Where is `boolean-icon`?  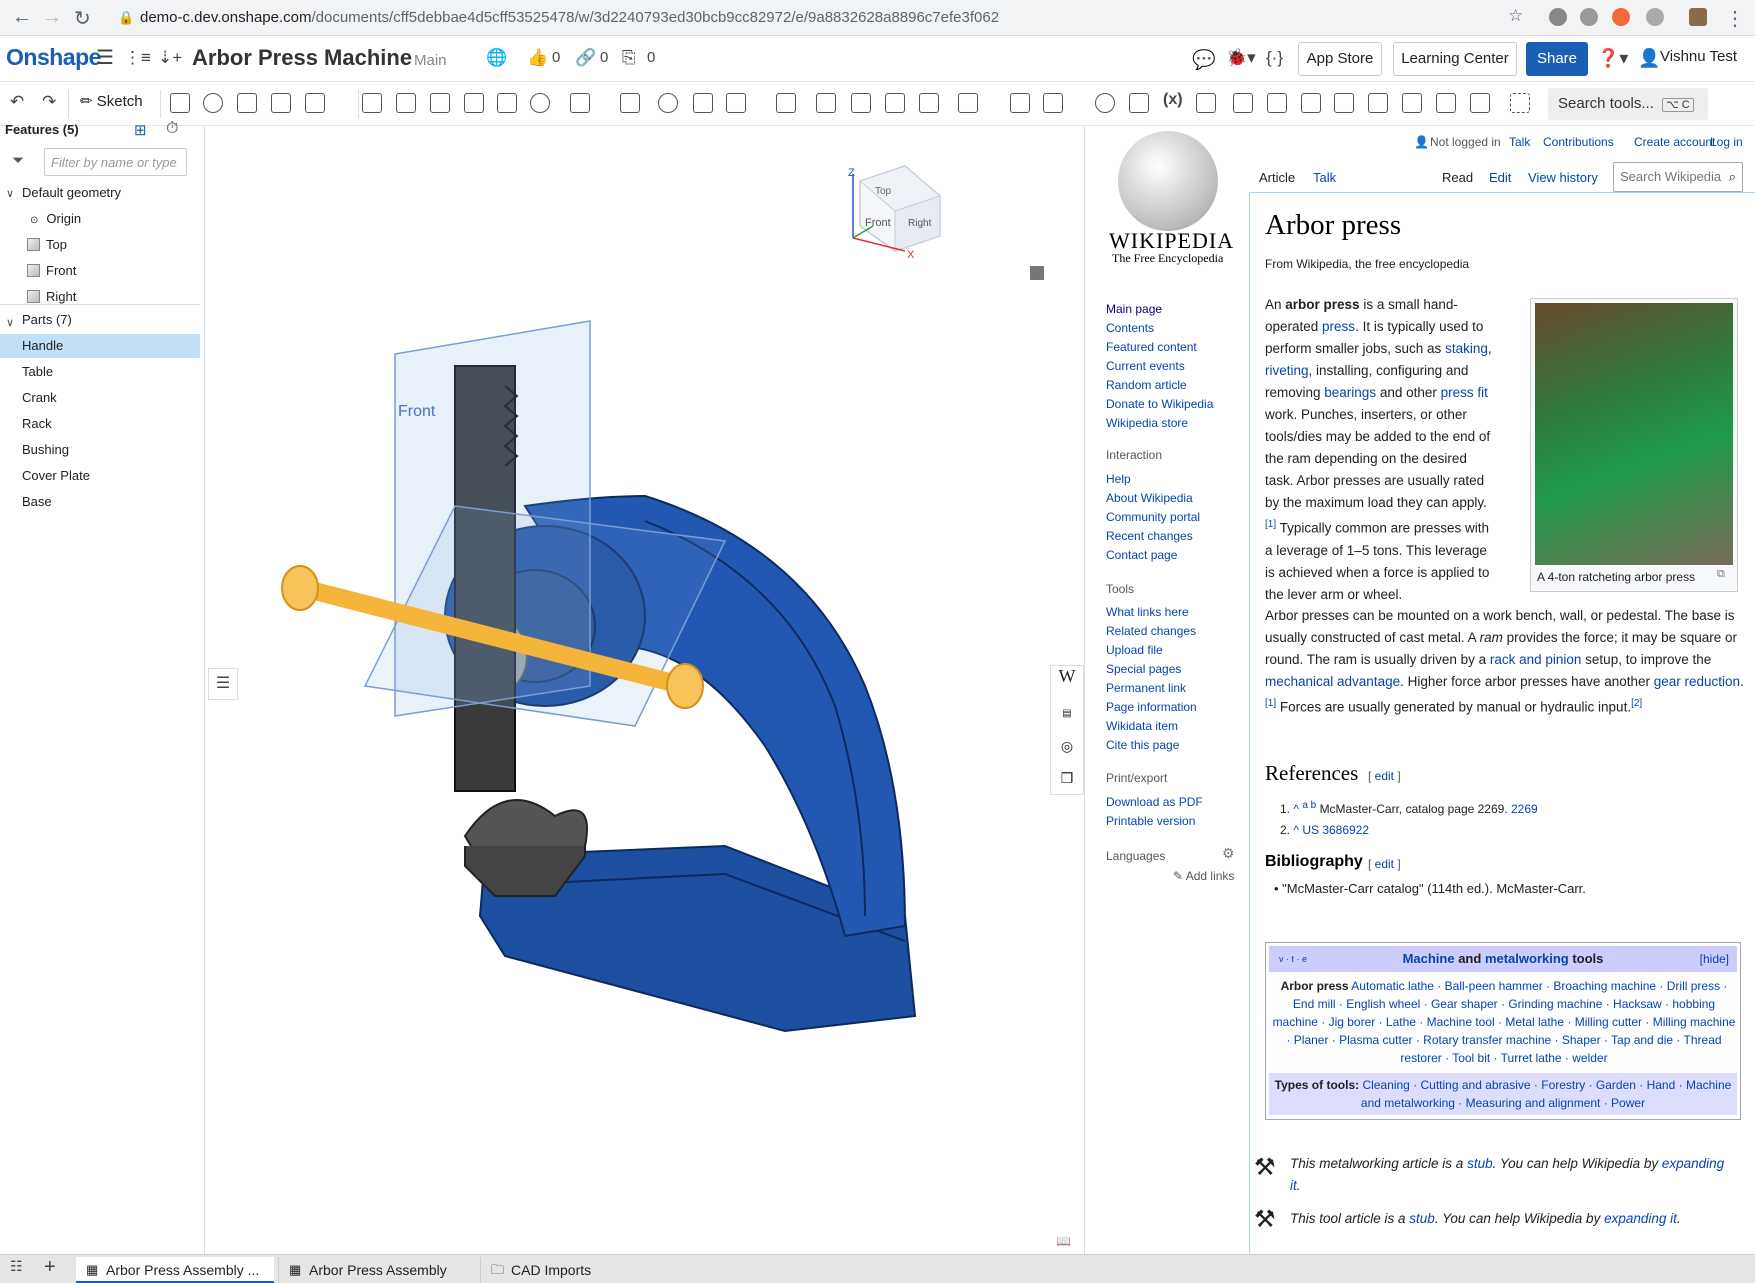 boolean-icon is located at coordinates (668, 103).